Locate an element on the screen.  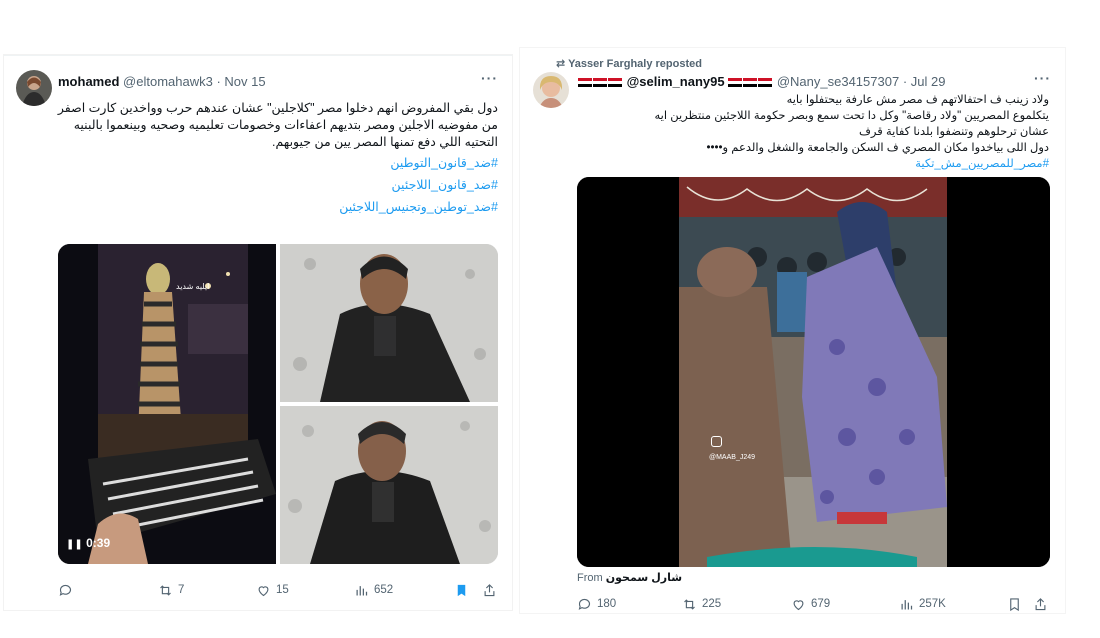
hashtag-link: #مصر_للمصريين_مش_تكية is located at coordinates (809, 164).